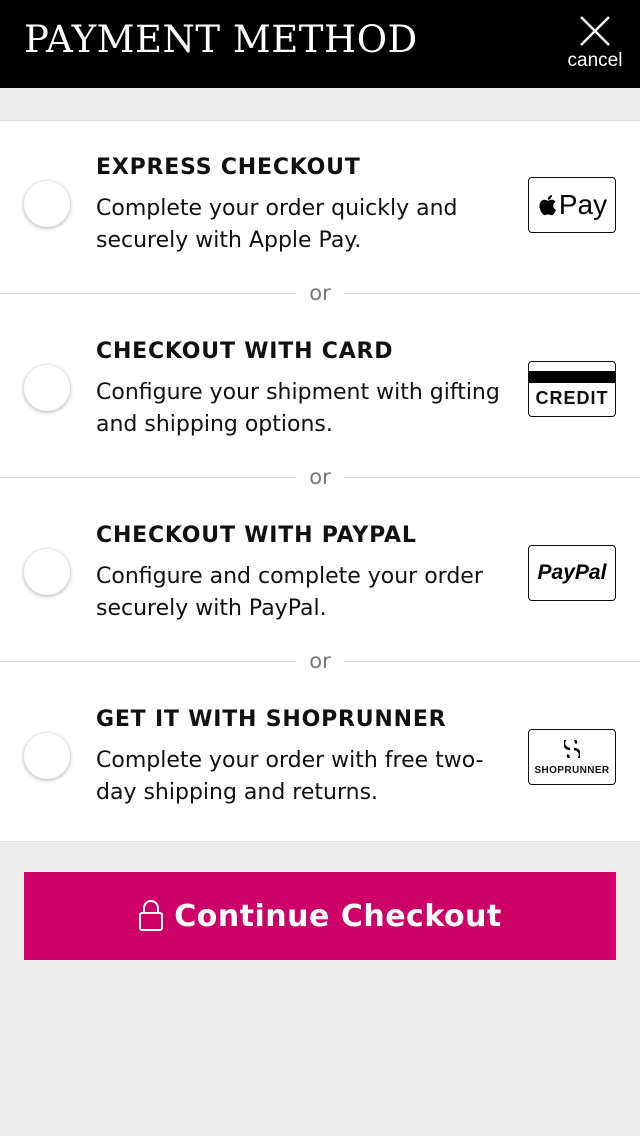 The image size is (640, 1136). I want to click on close-icon, so click(595, 31).